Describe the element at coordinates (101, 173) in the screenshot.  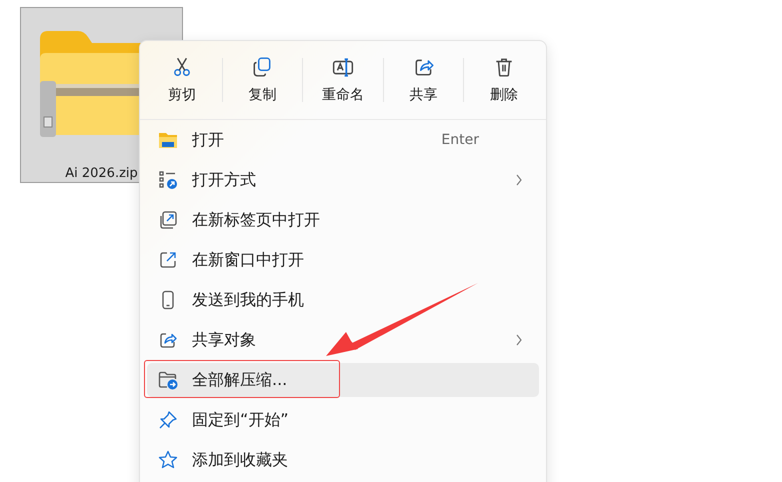
I see `file-name: Ai 2026.zip` at that location.